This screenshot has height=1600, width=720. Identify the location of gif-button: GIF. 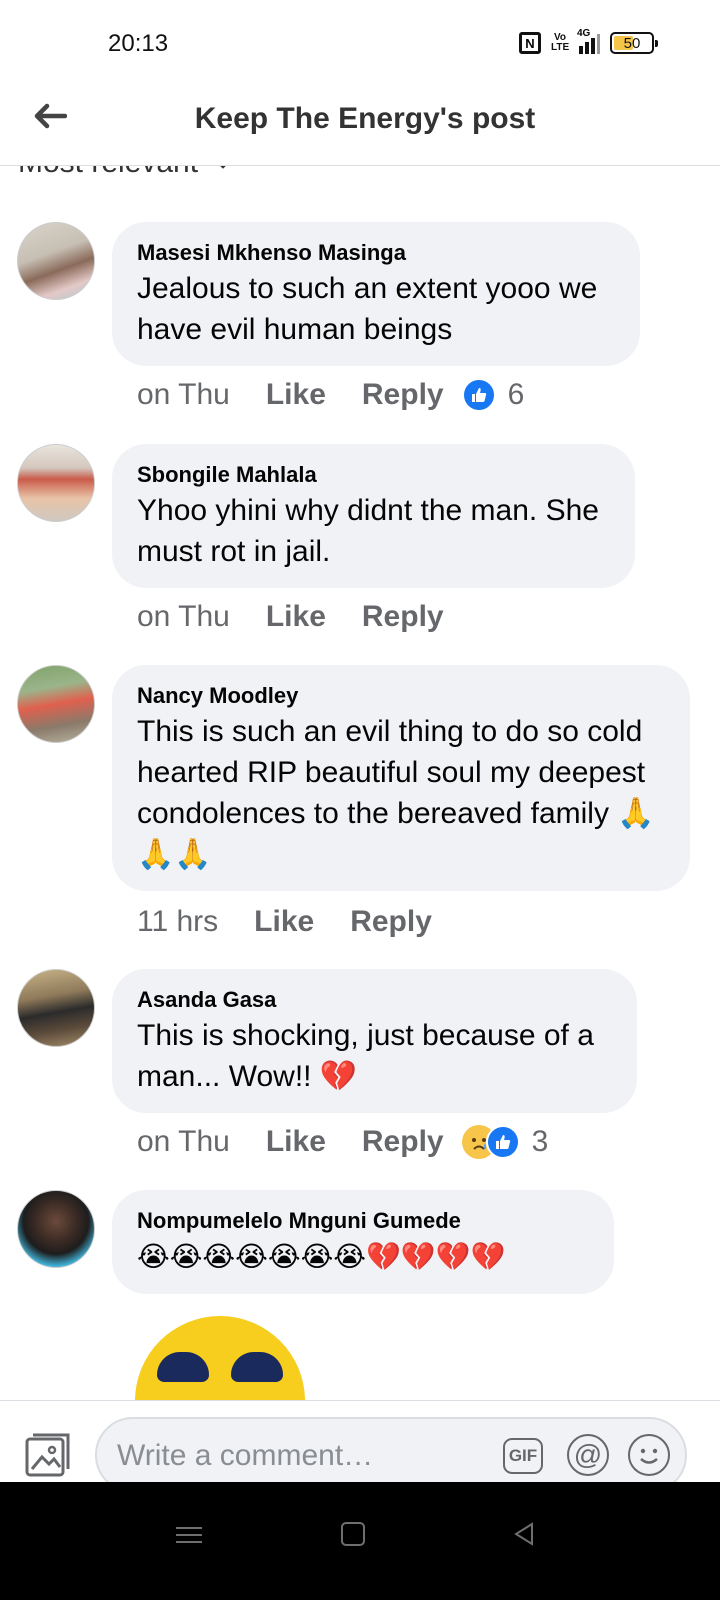
(523, 1456).